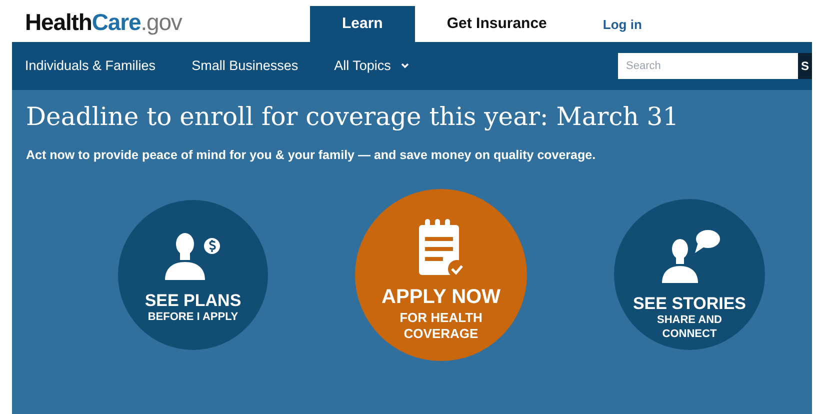 This screenshot has height=414, width=817. Describe the element at coordinates (371, 66) in the screenshot. I see `topics-dropdown: All Topics` at that location.